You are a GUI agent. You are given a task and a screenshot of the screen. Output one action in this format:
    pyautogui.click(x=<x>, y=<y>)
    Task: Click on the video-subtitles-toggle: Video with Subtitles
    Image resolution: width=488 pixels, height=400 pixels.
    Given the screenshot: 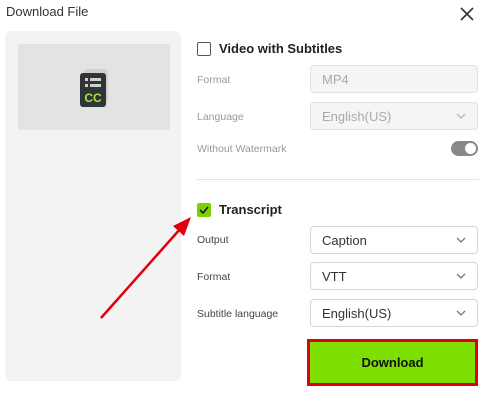 What is the action you would take?
    pyautogui.click(x=269, y=48)
    